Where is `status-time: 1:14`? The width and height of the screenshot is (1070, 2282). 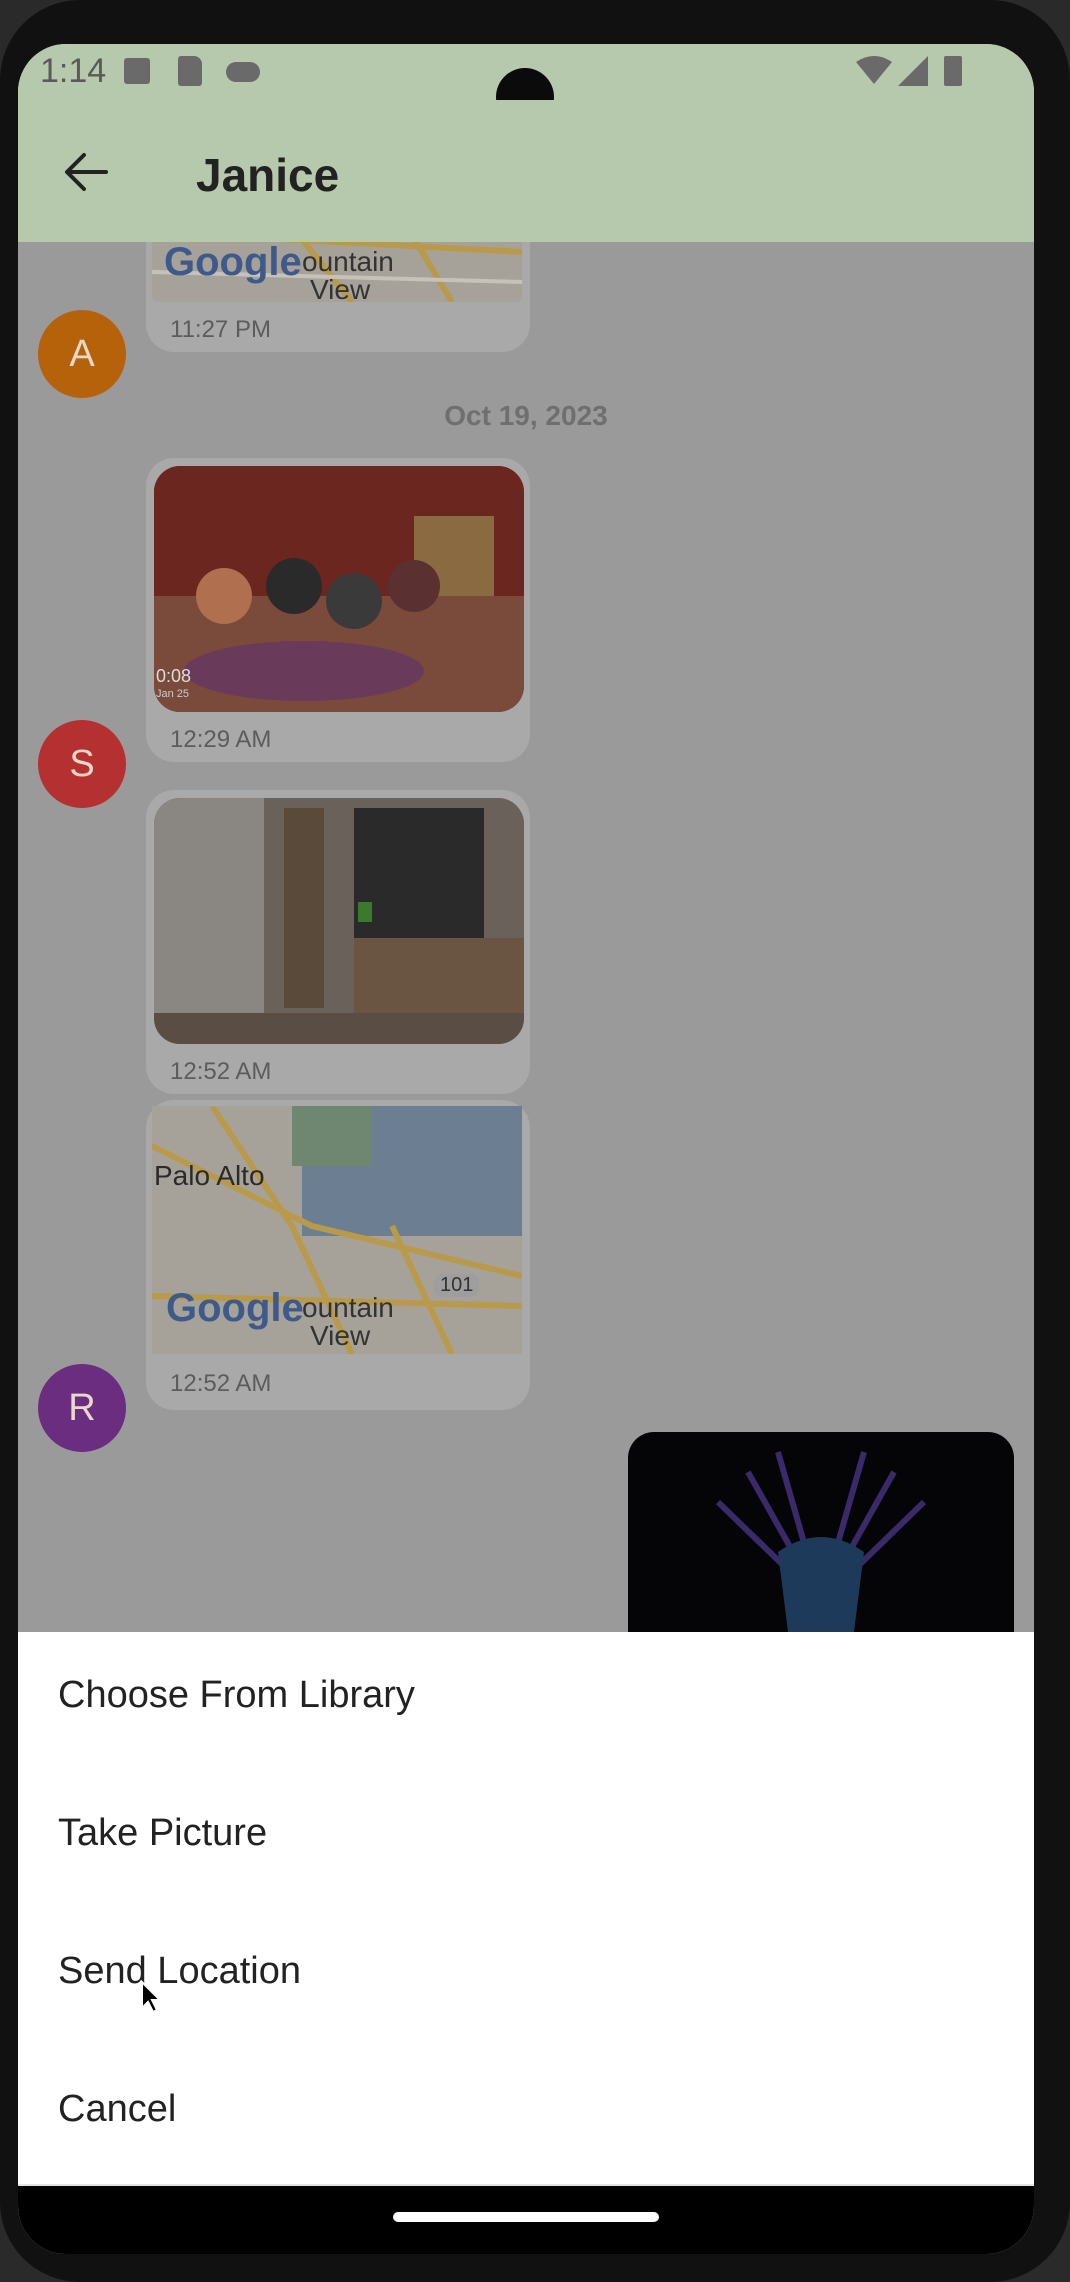
status-time: 1:14 is located at coordinates (73, 71).